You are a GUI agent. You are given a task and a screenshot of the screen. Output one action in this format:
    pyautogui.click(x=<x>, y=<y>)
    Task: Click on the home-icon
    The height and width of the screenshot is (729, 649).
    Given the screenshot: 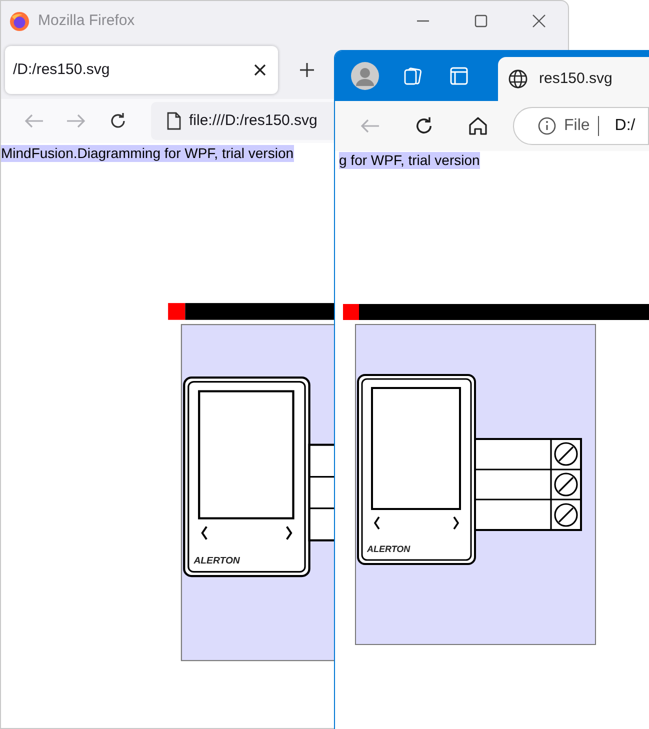 What is the action you would take?
    pyautogui.click(x=478, y=126)
    